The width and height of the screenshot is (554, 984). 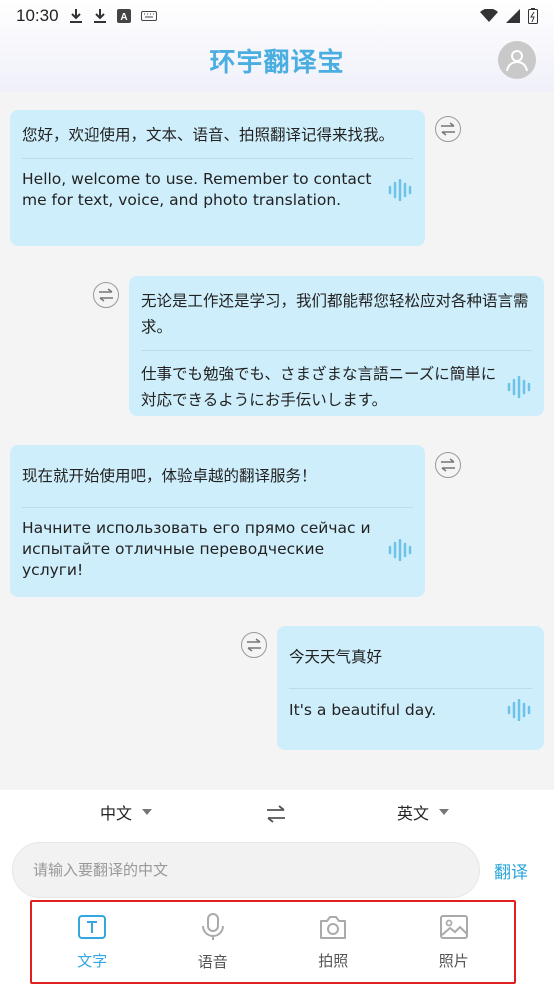 I want to click on mode-tab-bar: 文字 语音 拍照 照片, so click(x=273, y=942).